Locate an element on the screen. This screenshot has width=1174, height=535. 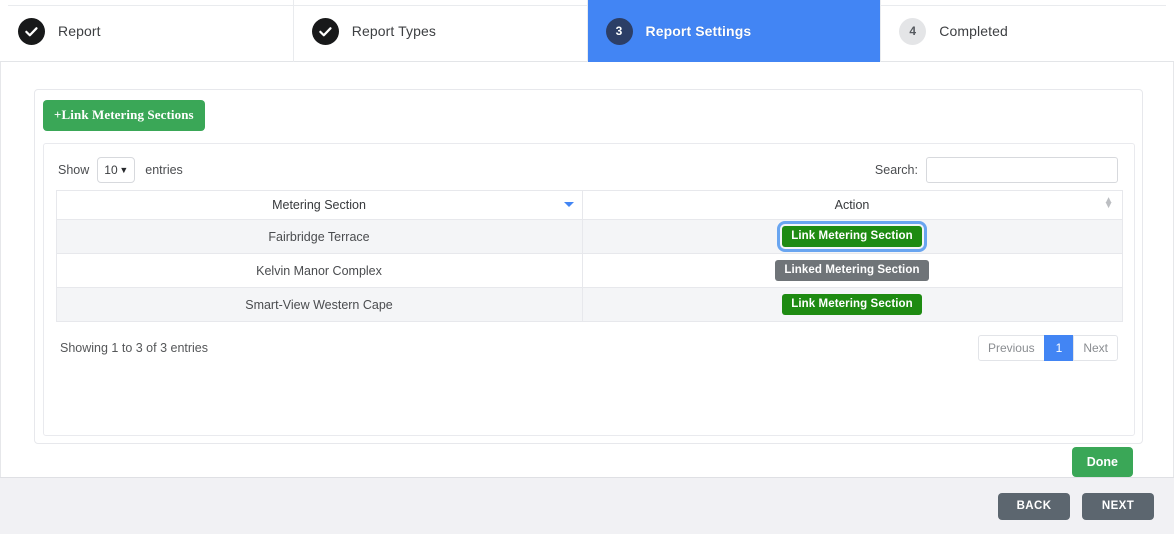
pagination: Previous 1 Next is located at coordinates (1047, 348).